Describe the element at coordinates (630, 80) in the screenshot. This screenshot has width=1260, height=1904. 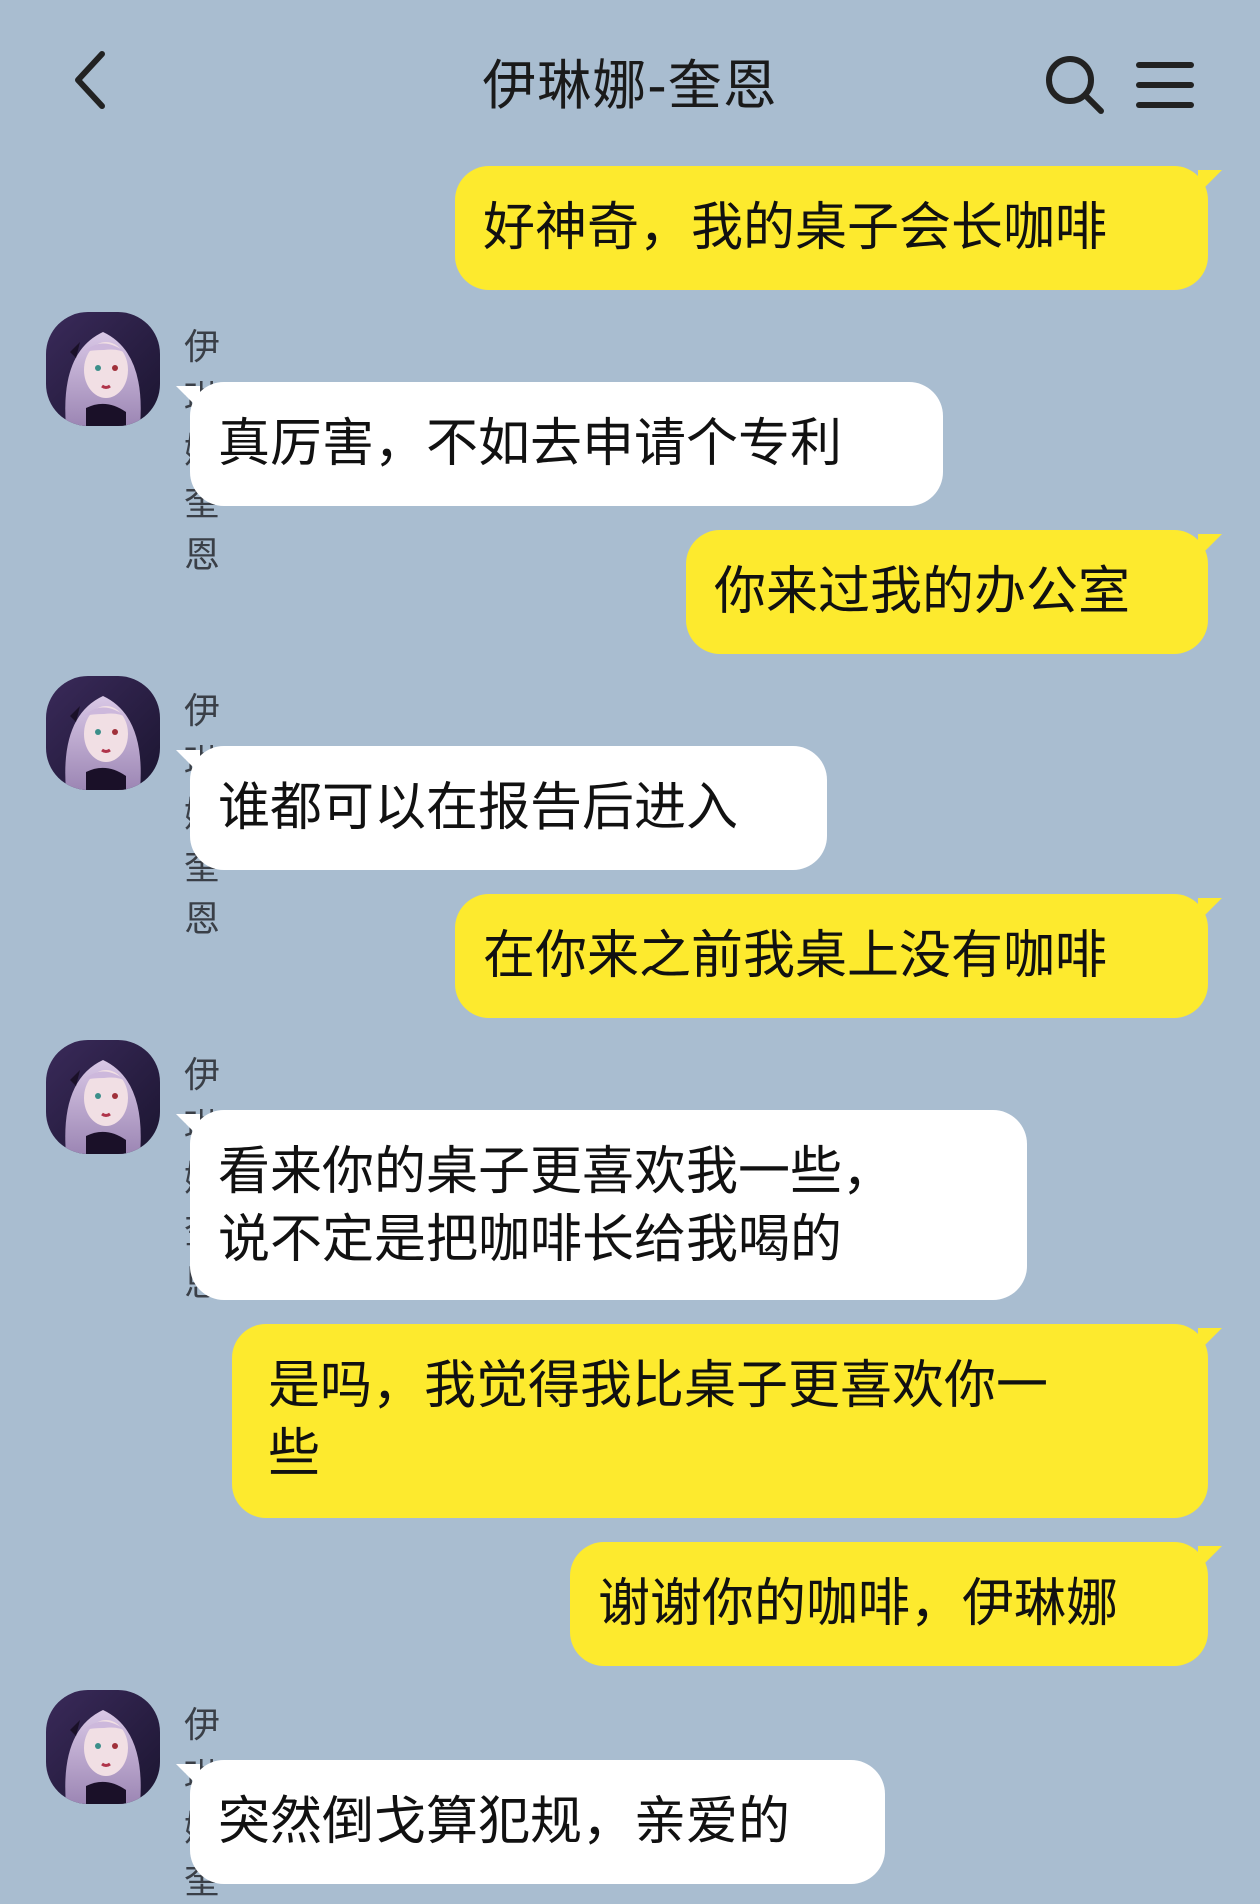
I see `chat-header: 伊琳娜-奎恩` at that location.